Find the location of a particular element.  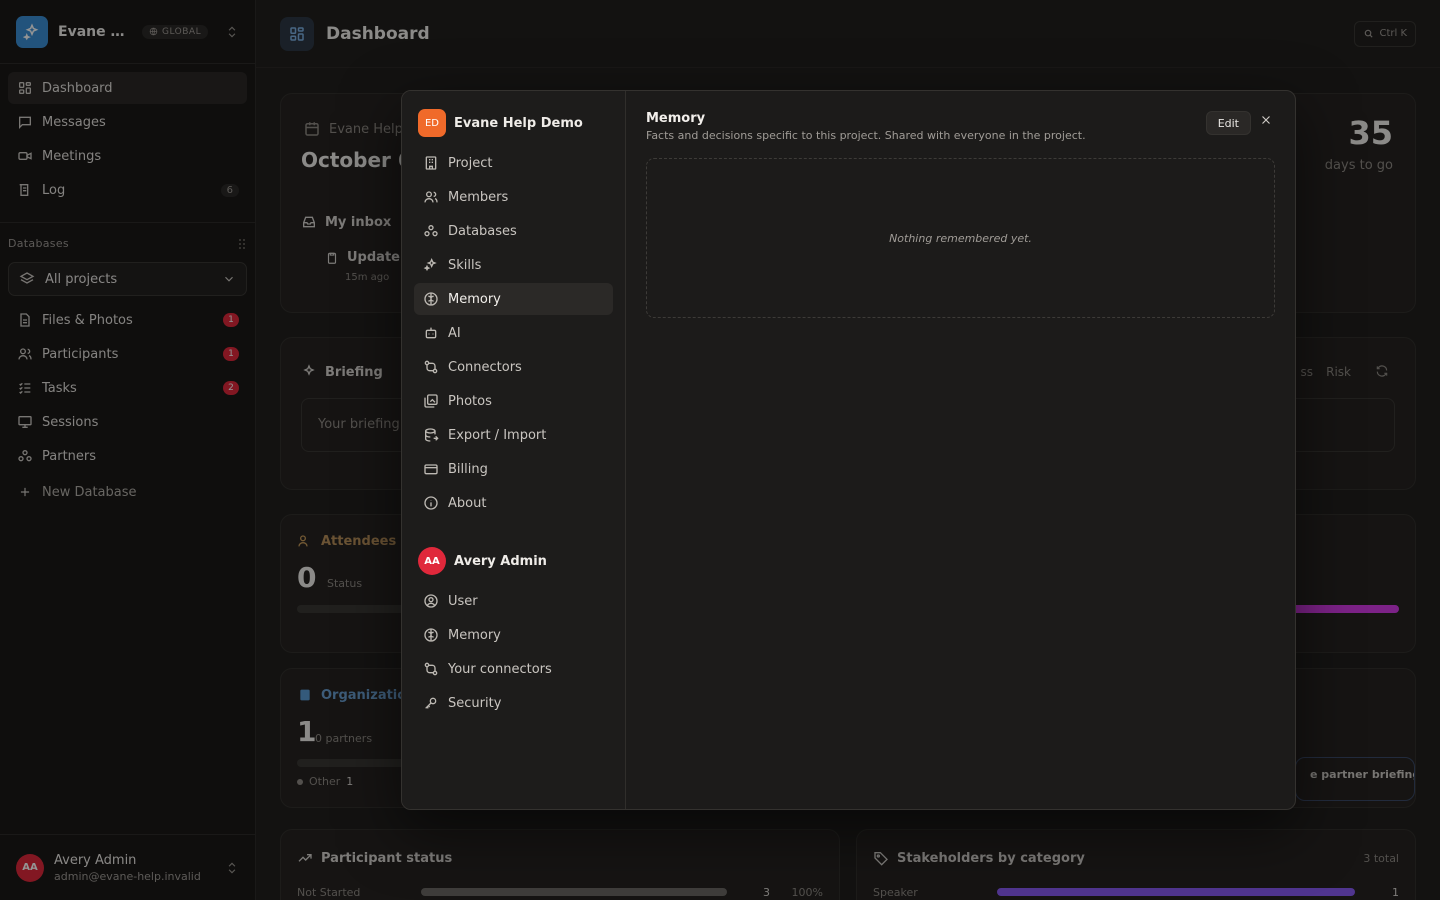

settings-item-export-import: Export / Import is located at coordinates (513, 435).